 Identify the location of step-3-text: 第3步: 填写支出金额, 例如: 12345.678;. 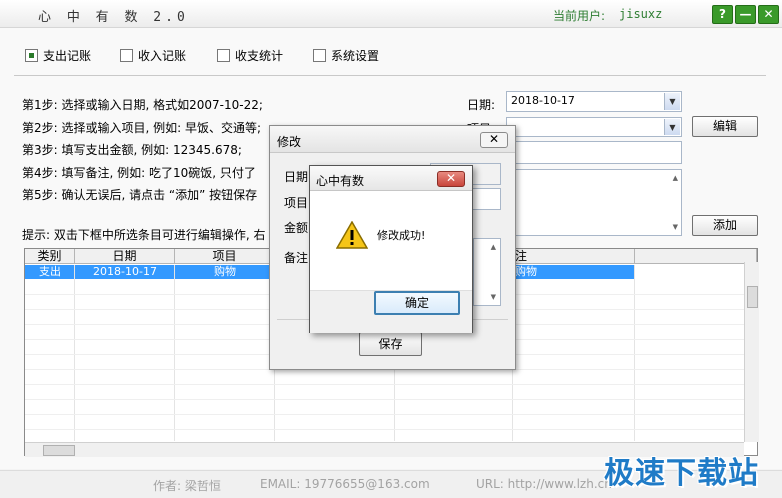
(132, 150).